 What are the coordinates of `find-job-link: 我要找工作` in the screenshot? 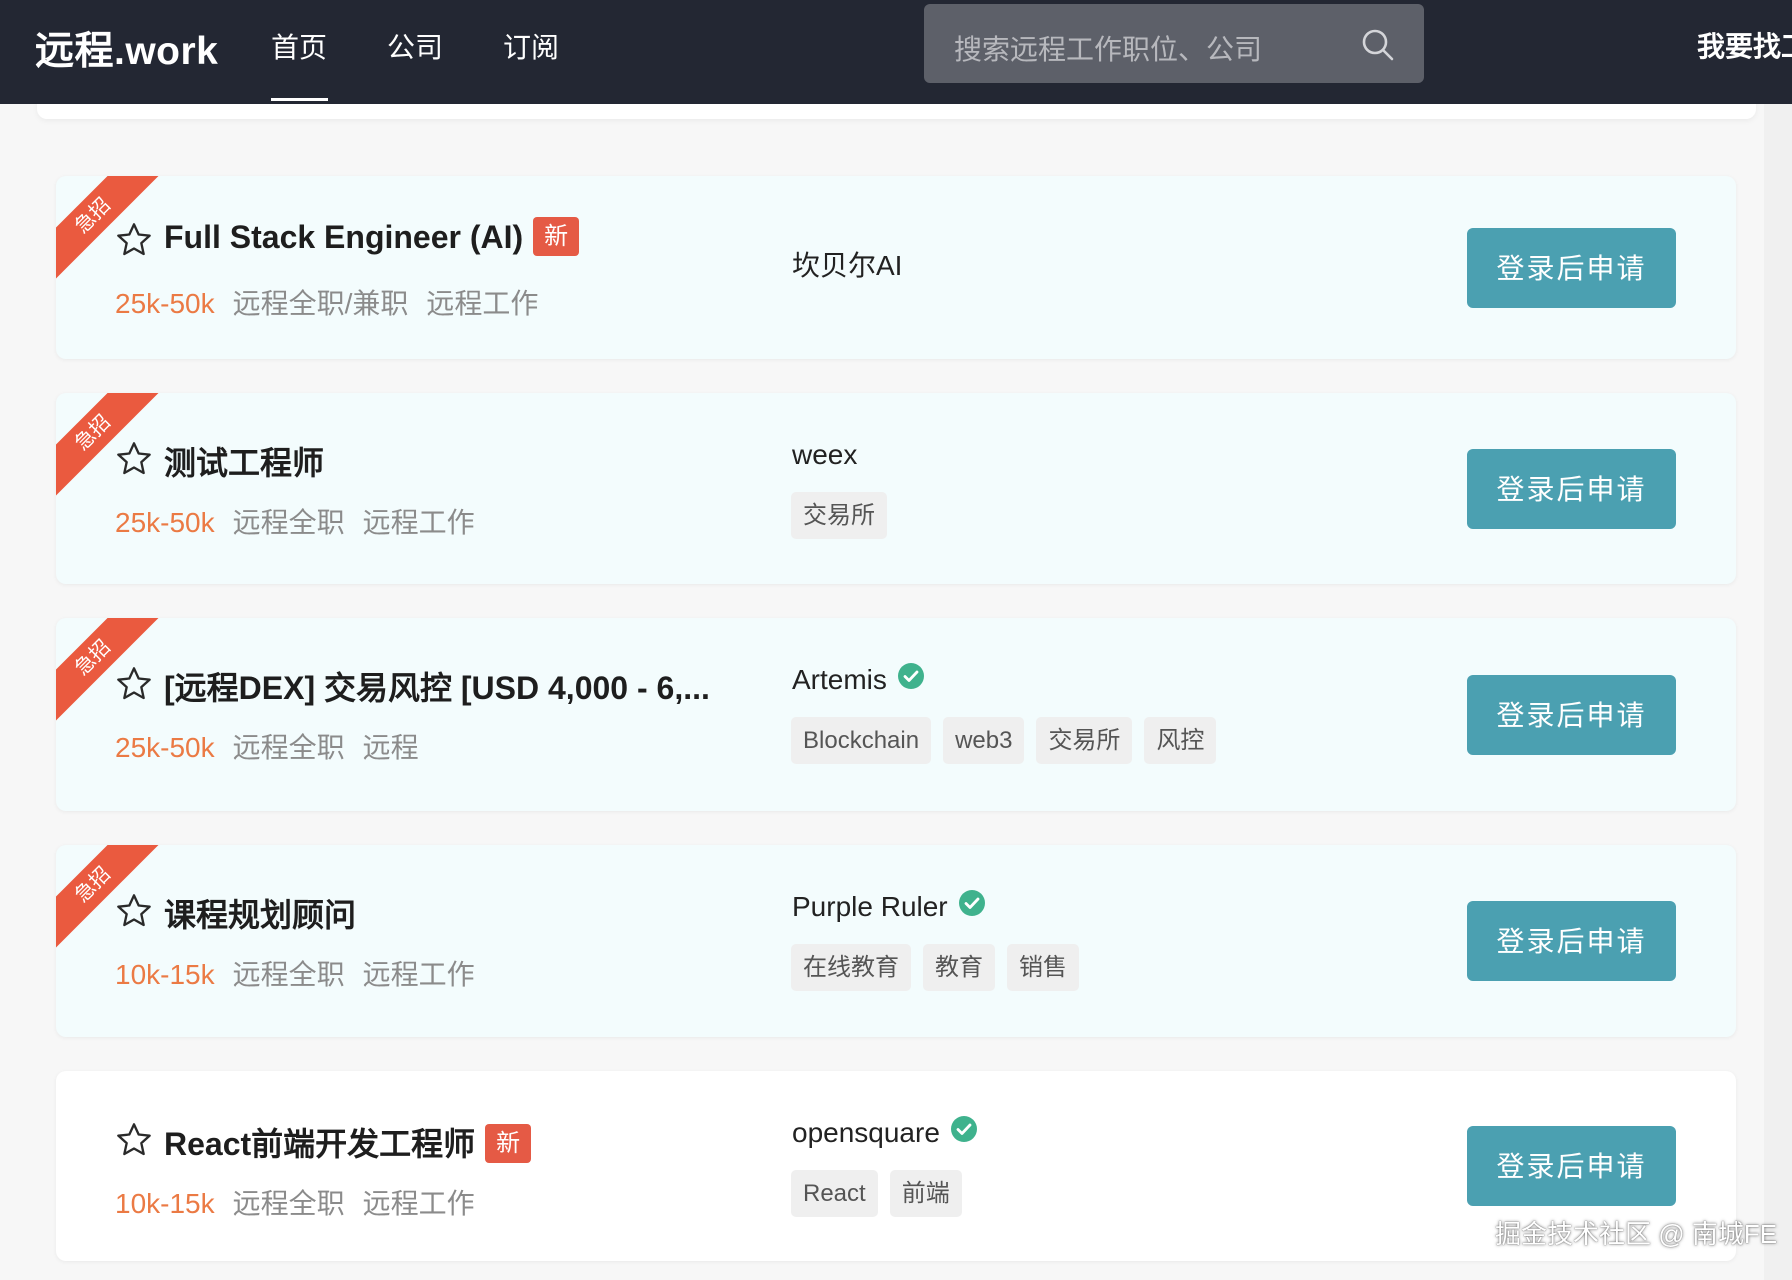 It's located at (1744, 45).